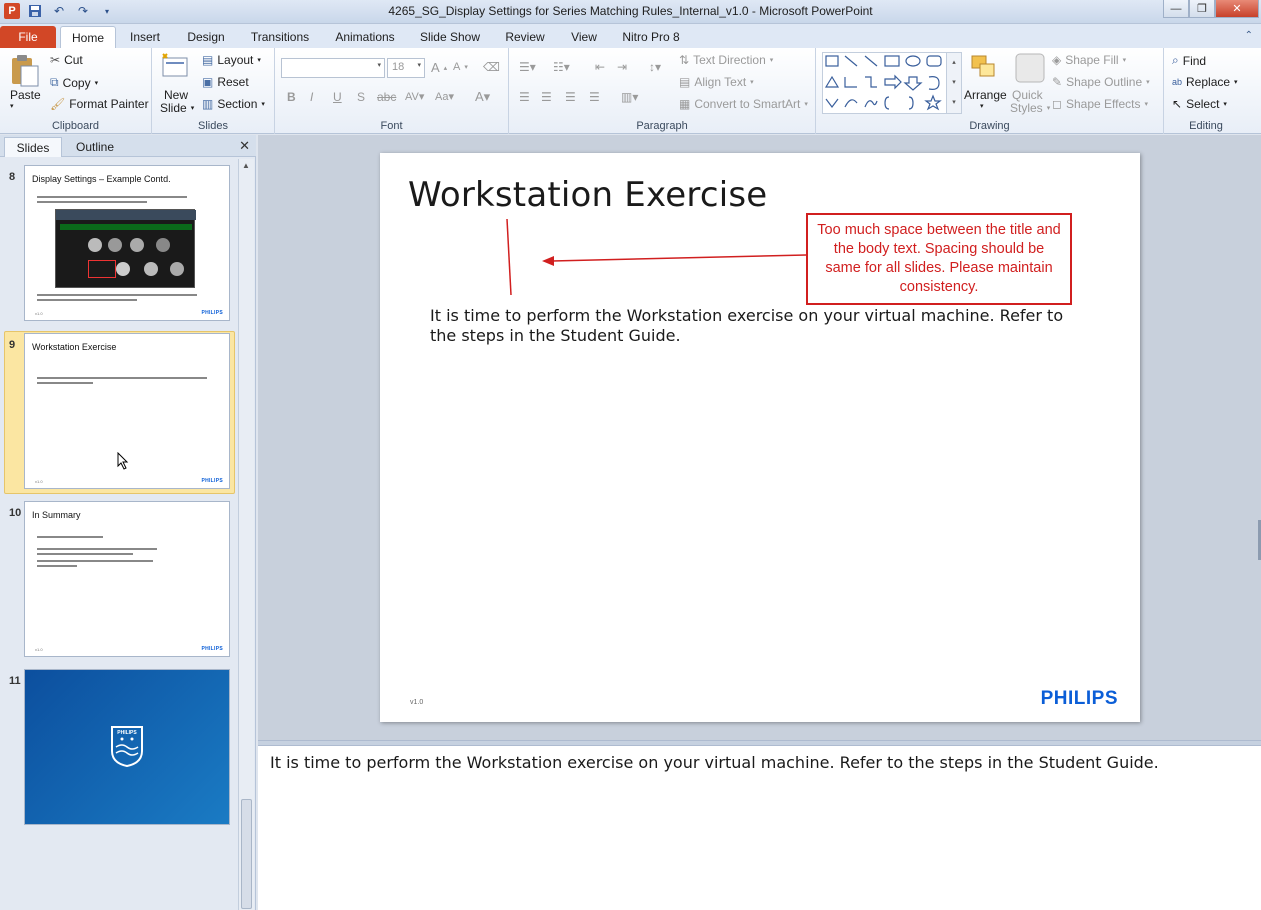 The height and width of the screenshot is (910, 1261). What do you see at coordinates (177, 108) in the screenshot?
I see `new-slide-label2: Slide ▾` at bounding box center [177, 108].